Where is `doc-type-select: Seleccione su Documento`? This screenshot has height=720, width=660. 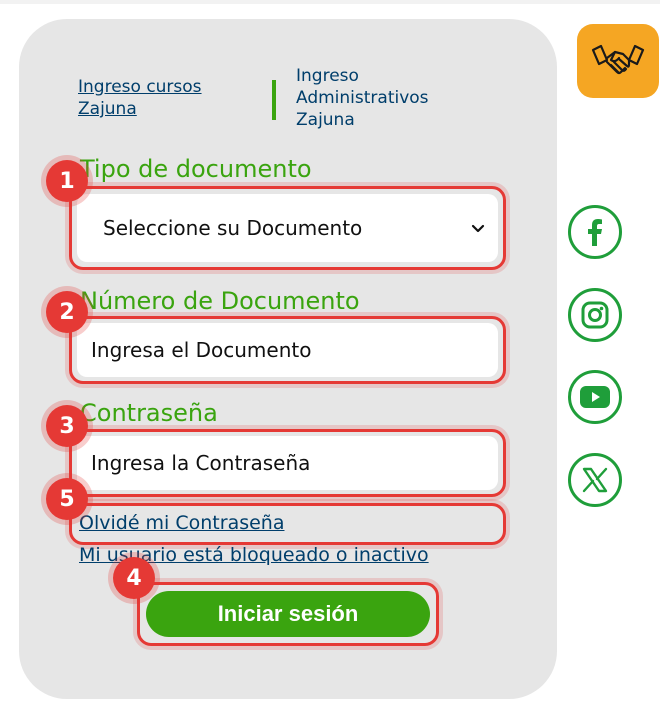 doc-type-select: Seleccione su Documento is located at coordinates (287, 228).